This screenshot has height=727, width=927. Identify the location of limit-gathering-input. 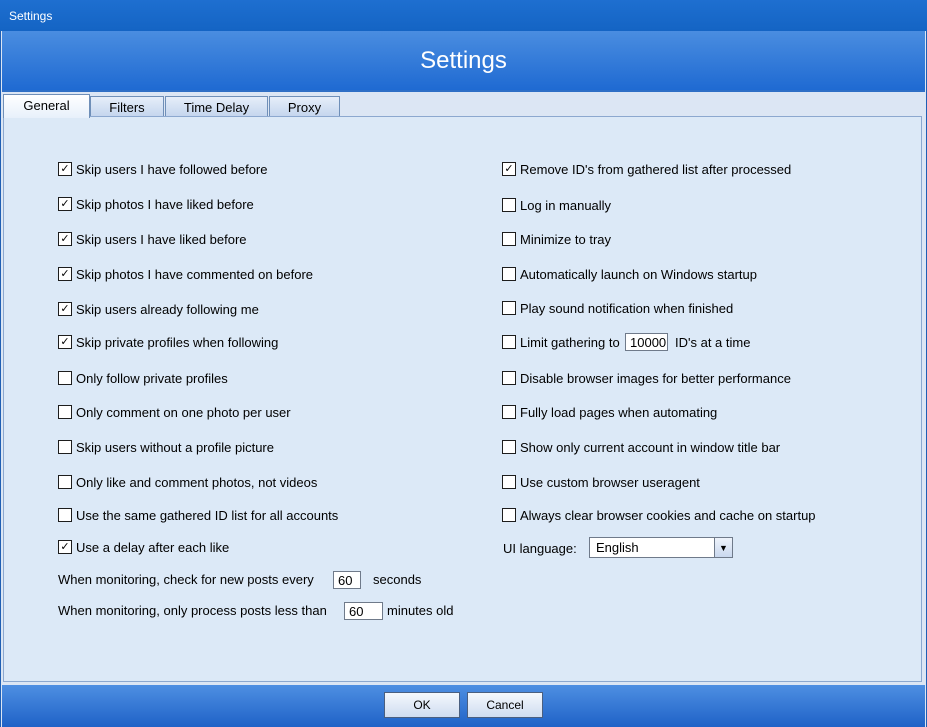
(646, 342).